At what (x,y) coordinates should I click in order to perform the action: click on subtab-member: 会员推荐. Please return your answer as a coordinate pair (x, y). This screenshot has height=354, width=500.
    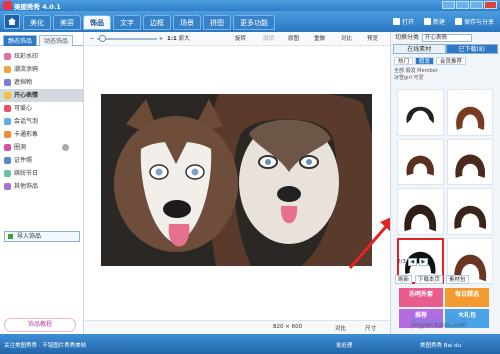
    Looking at the image, I should click on (451, 61).